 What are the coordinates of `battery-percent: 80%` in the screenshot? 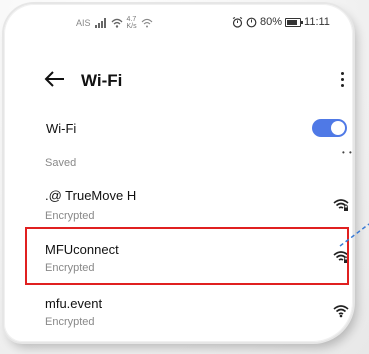 It's located at (271, 22).